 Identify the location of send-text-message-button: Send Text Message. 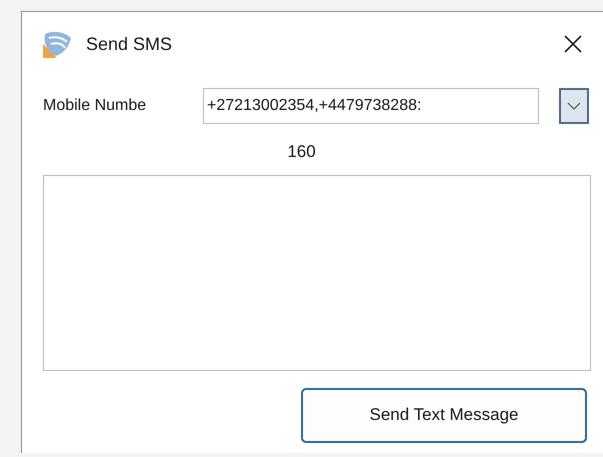
(444, 415).